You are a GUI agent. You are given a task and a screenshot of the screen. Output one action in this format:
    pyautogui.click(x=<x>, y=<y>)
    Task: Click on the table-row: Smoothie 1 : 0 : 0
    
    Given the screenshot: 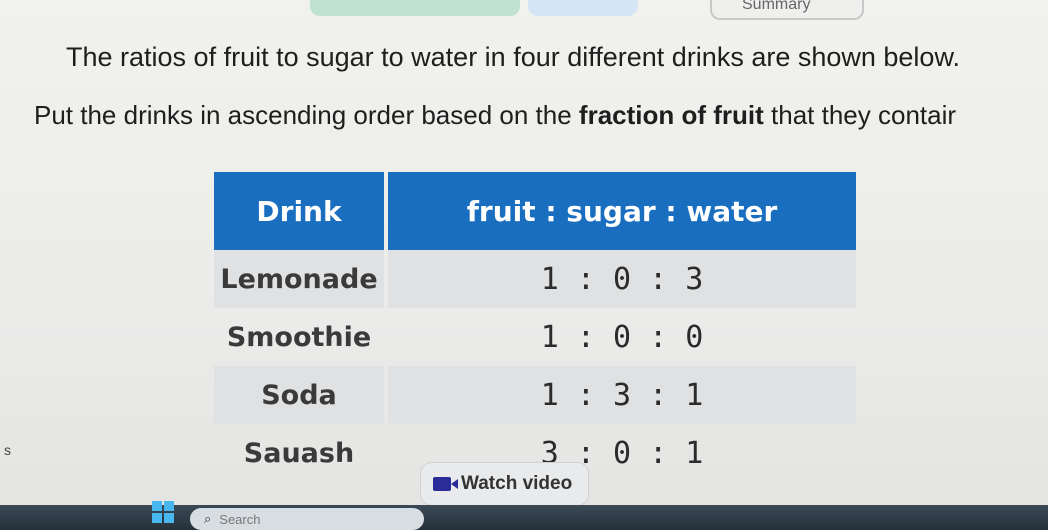 What is the action you would take?
    pyautogui.click(x=535, y=337)
    